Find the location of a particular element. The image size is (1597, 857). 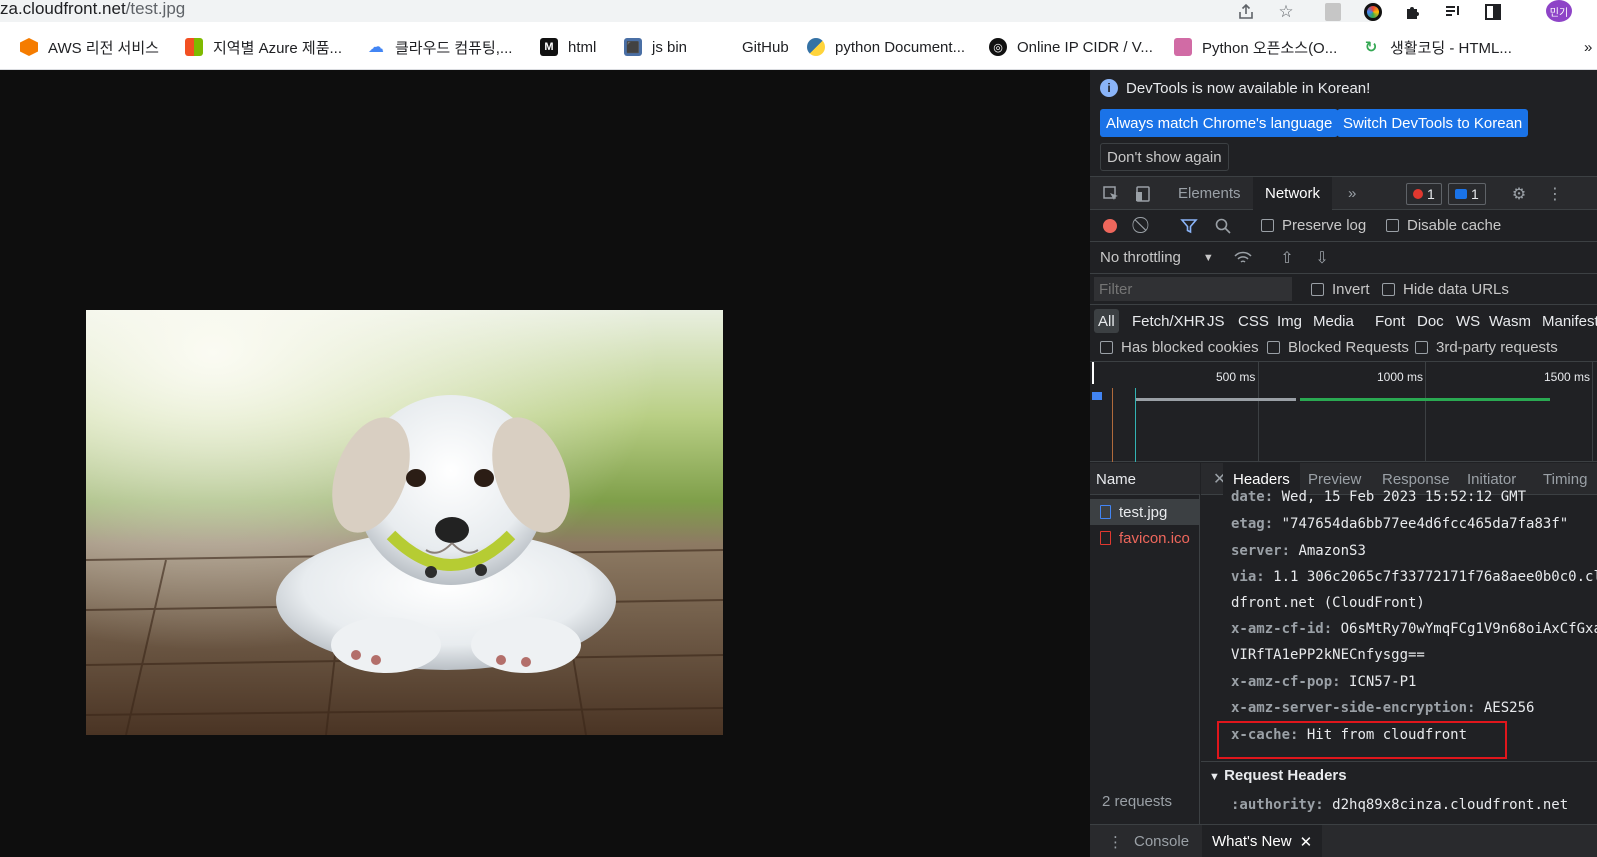

filter-input is located at coordinates (1193, 289).